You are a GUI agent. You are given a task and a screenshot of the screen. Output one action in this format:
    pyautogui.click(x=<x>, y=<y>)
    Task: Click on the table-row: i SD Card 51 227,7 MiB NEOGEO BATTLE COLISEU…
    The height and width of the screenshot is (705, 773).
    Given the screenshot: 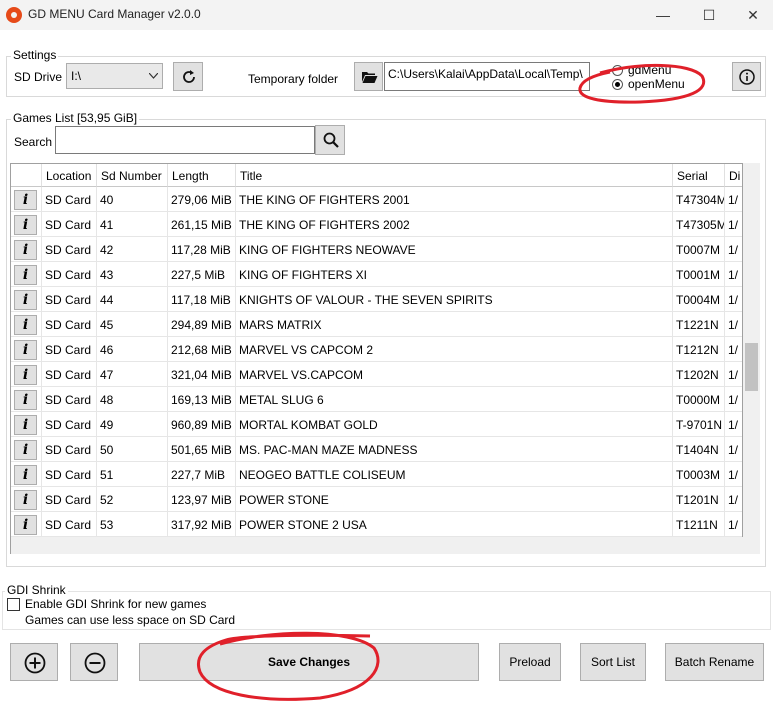 What is the action you would take?
    pyautogui.click(x=376, y=474)
    